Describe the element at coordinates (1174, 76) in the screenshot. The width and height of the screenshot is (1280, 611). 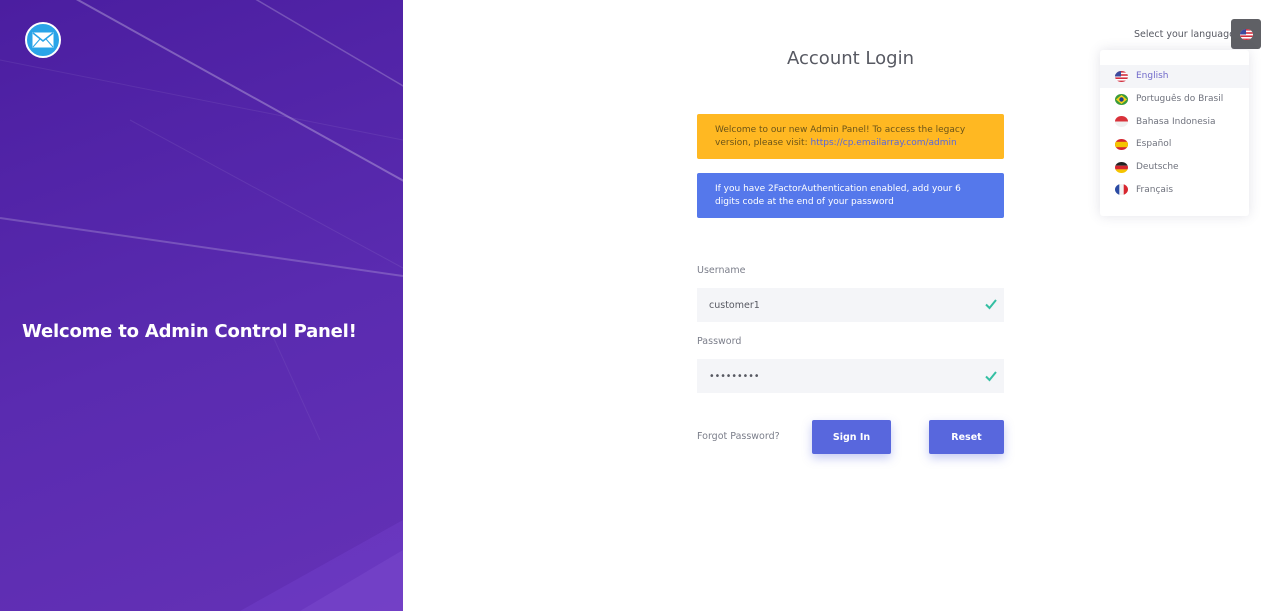
I see `language-option-english: English` at that location.